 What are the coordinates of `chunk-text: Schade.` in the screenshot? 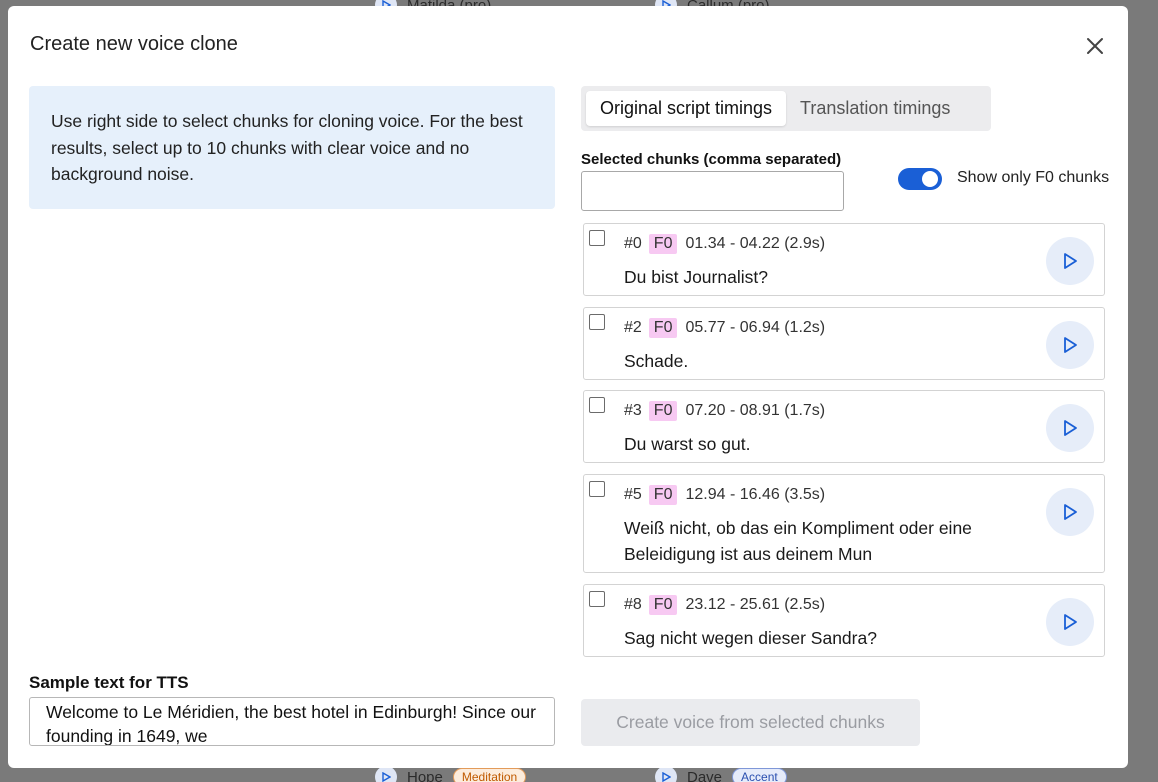 It's located at (656, 361).